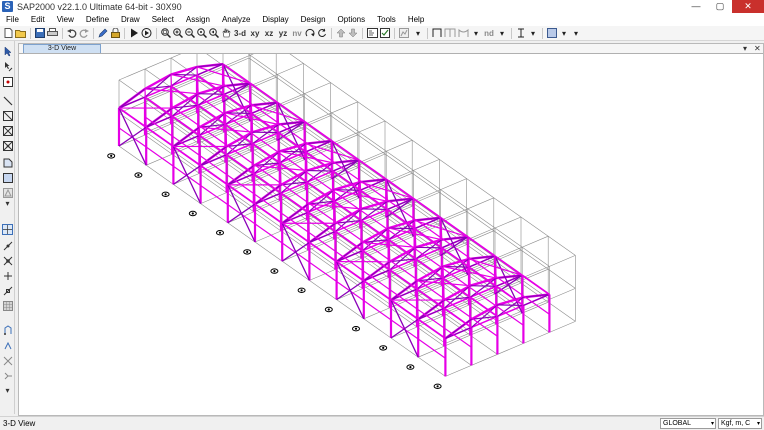  What do you see at coordinates (552, 33) in the screenshot?
I see `area-icon` at bounding box center [552, 33].